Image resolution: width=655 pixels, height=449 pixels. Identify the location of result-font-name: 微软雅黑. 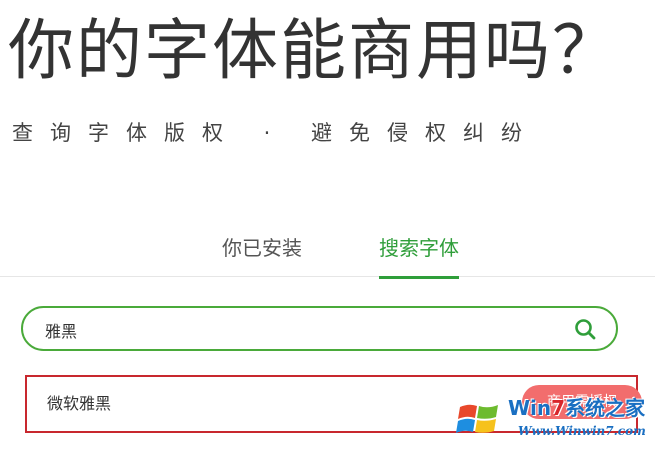
(79, 403).